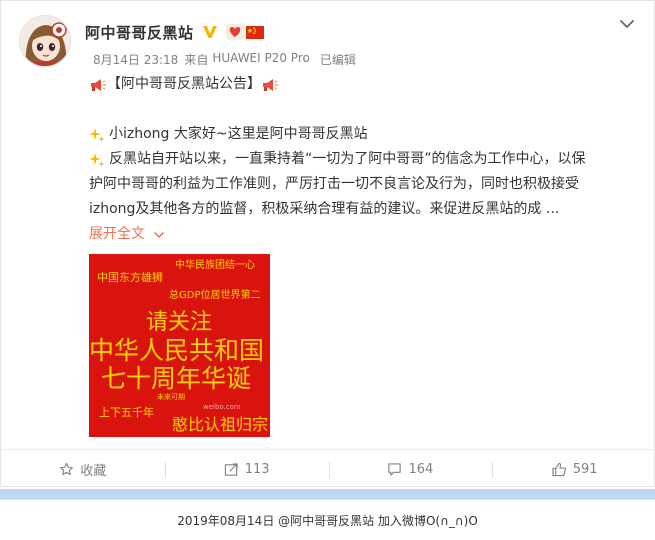 The image size is (655, 540). What do you see at coordinates (215, 265) in the screenshot?
I see `poster-text: 中华民族团结一心` at bounding box center [215, 265].